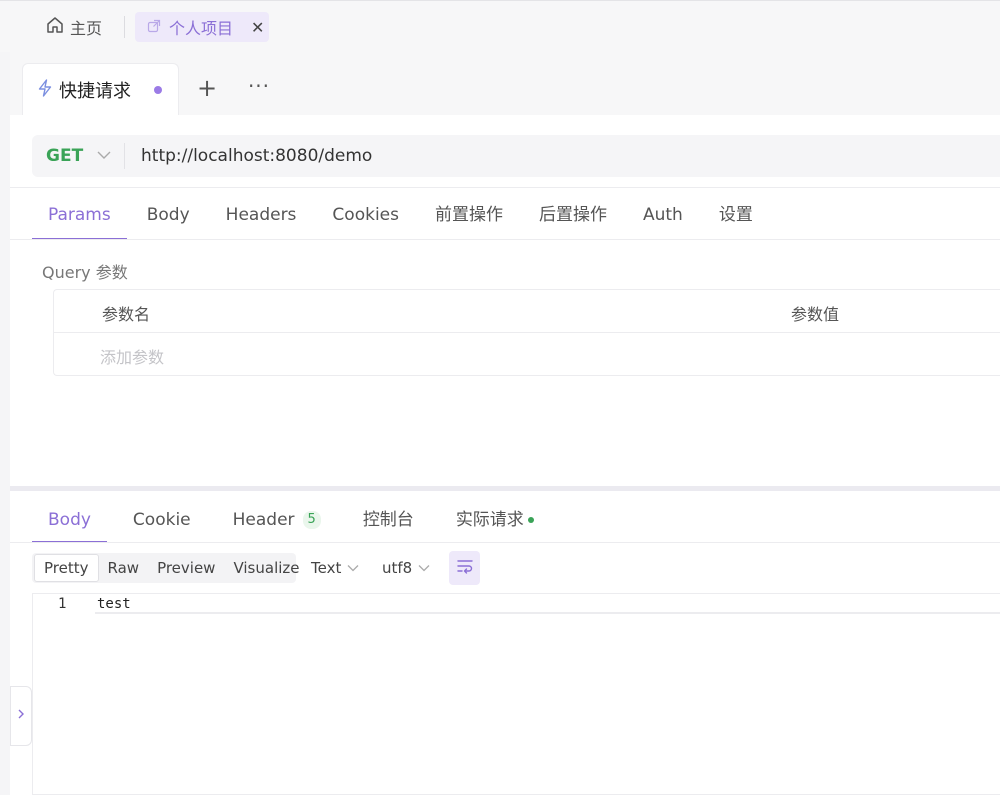  Describe the element at coordinates (526, 311) in the screenshot. I see `params-table-header` at that location.